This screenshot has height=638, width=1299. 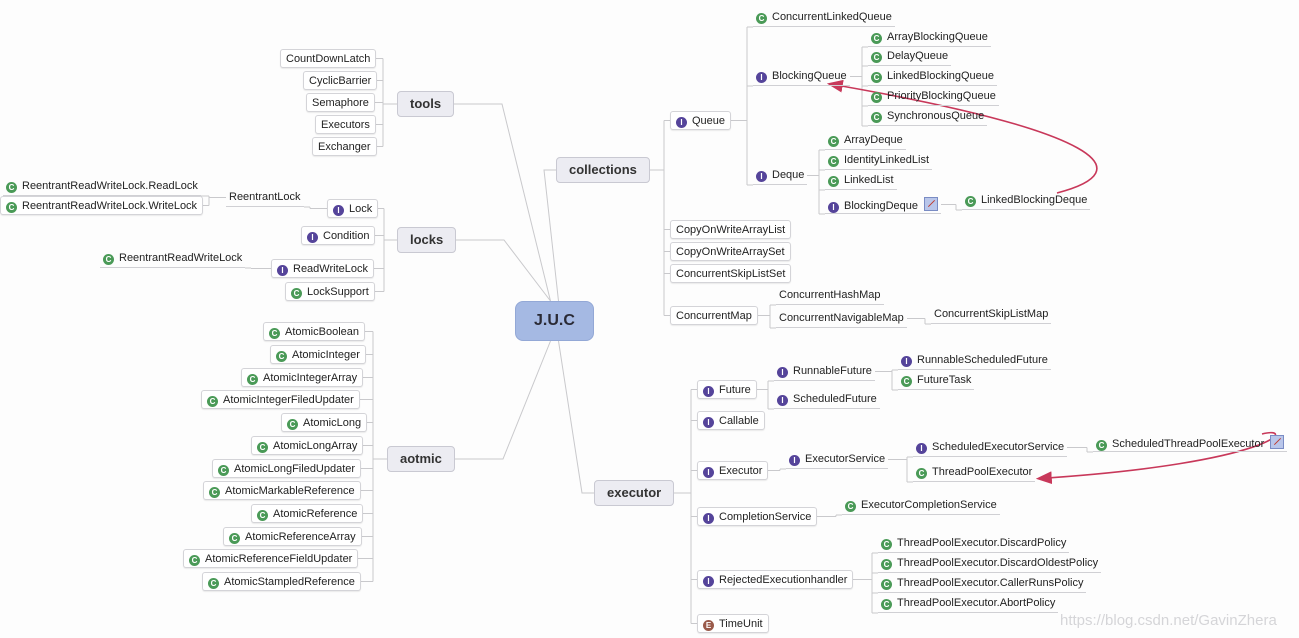 What do you see at coordinates (990, 447) in the screenshot?
I see `node-scheduledexecutorservice: I ScheduledExecutorService` at bounding box center [990, 447].